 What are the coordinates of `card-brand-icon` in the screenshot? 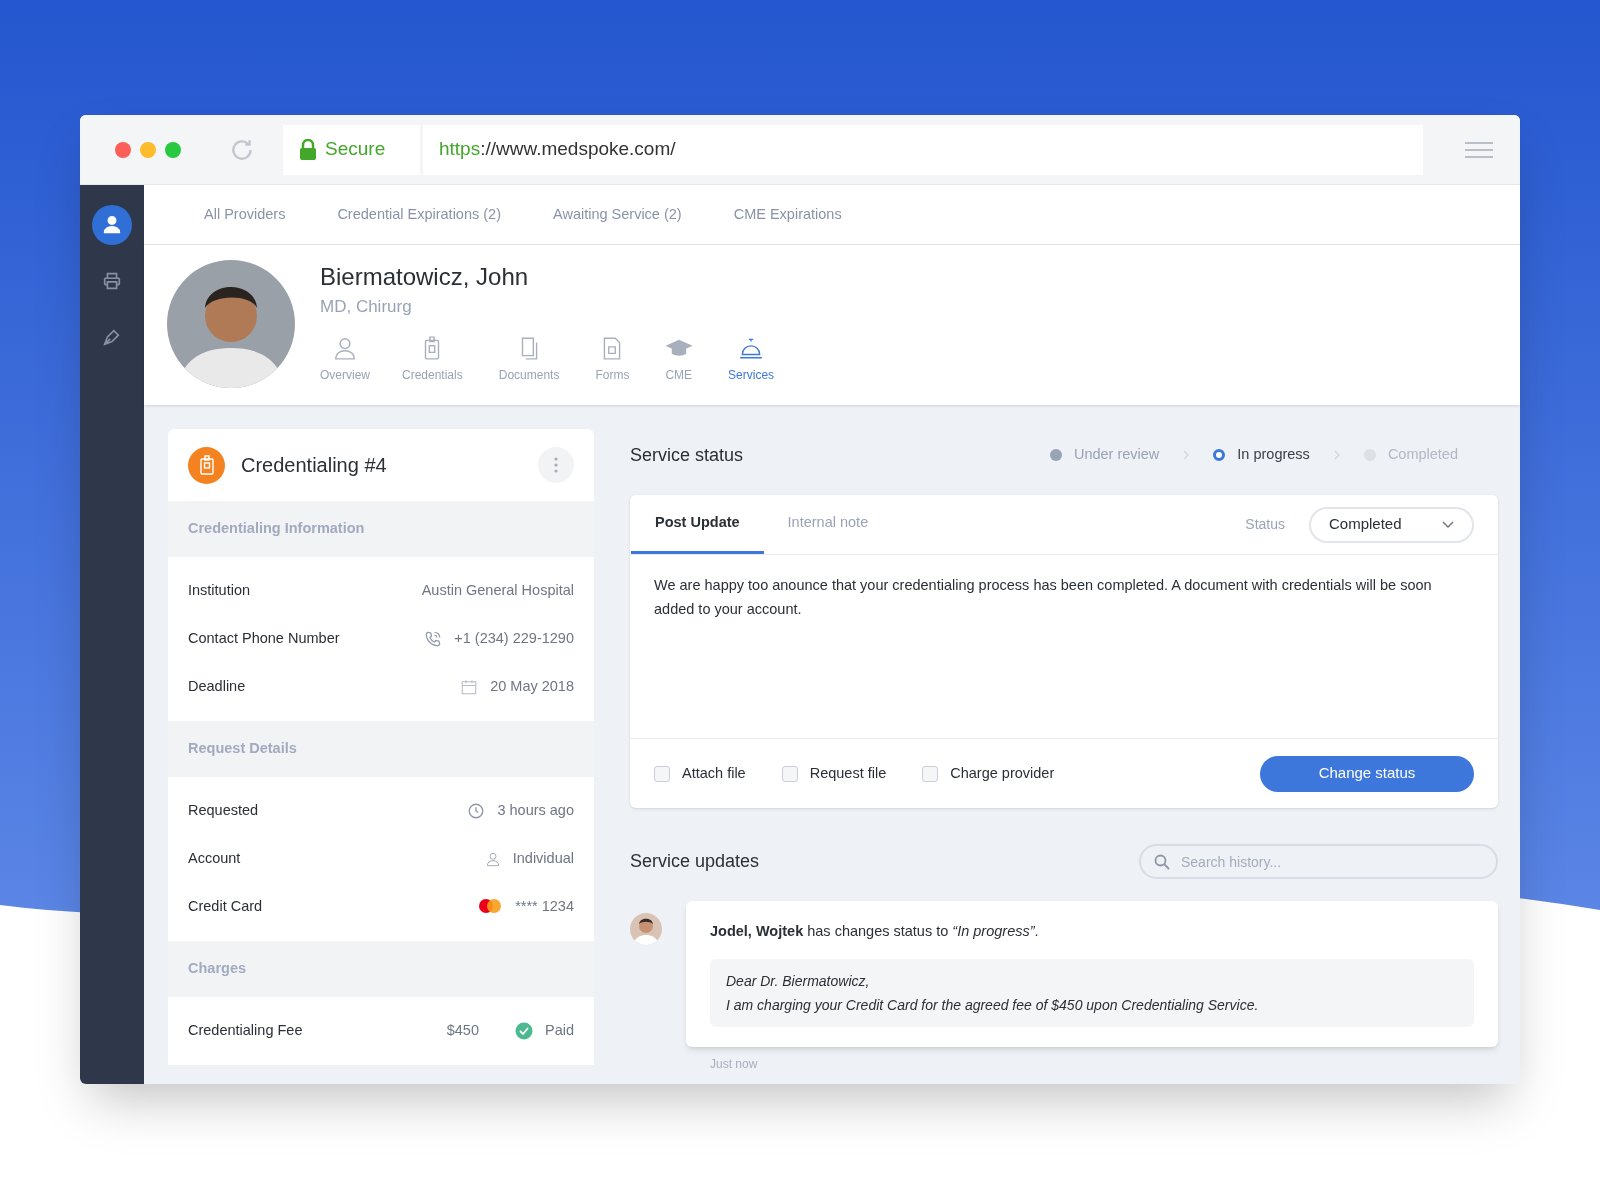 It's located at (490, 907).